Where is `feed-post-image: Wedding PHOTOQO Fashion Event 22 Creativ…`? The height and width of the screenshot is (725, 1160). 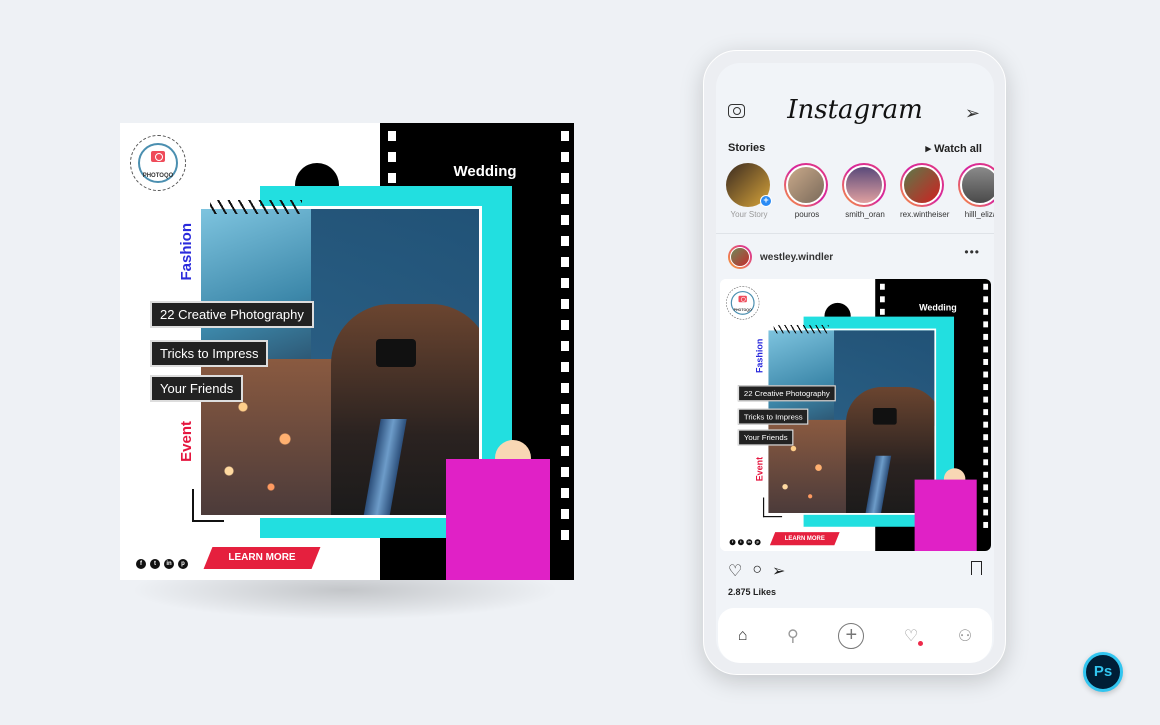 feed-post-image: Wedding PHOTOQO Fashion Event 22 Creativ… is located at coordinates (855, 415).